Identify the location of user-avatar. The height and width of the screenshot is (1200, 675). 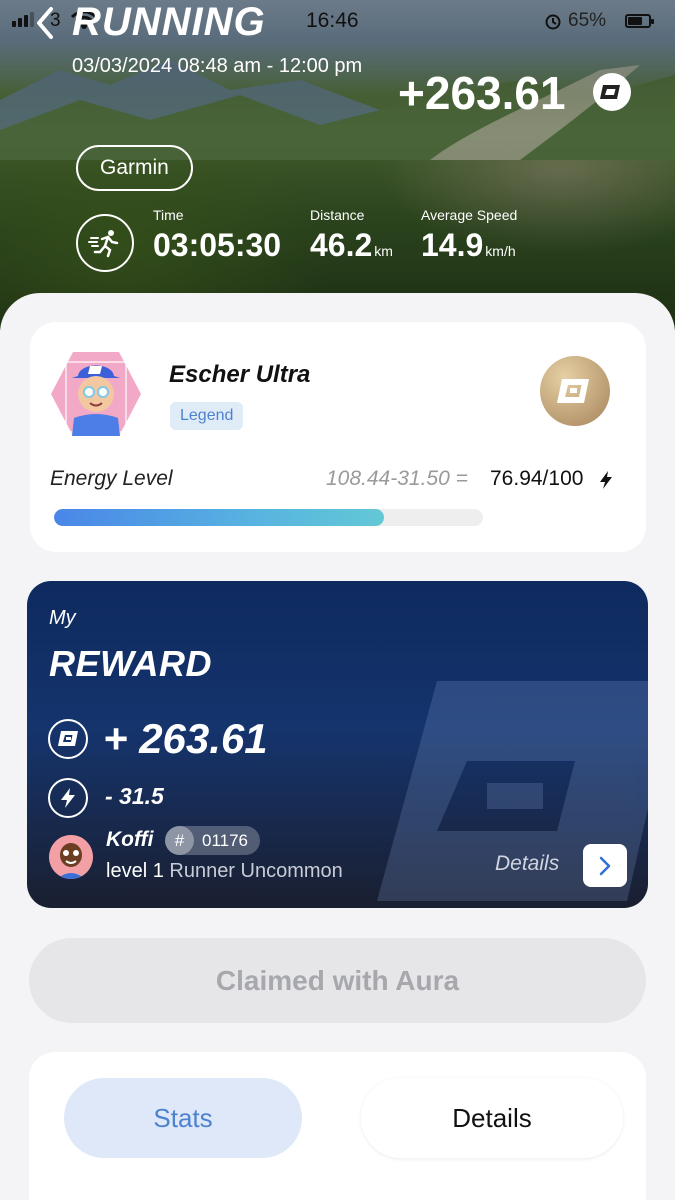
(96, 394).